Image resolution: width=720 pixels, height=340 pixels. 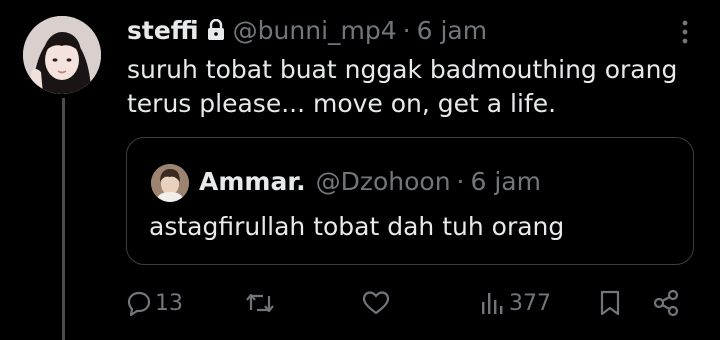 I want to click on bookmark-button, so click(x=610, y=303).